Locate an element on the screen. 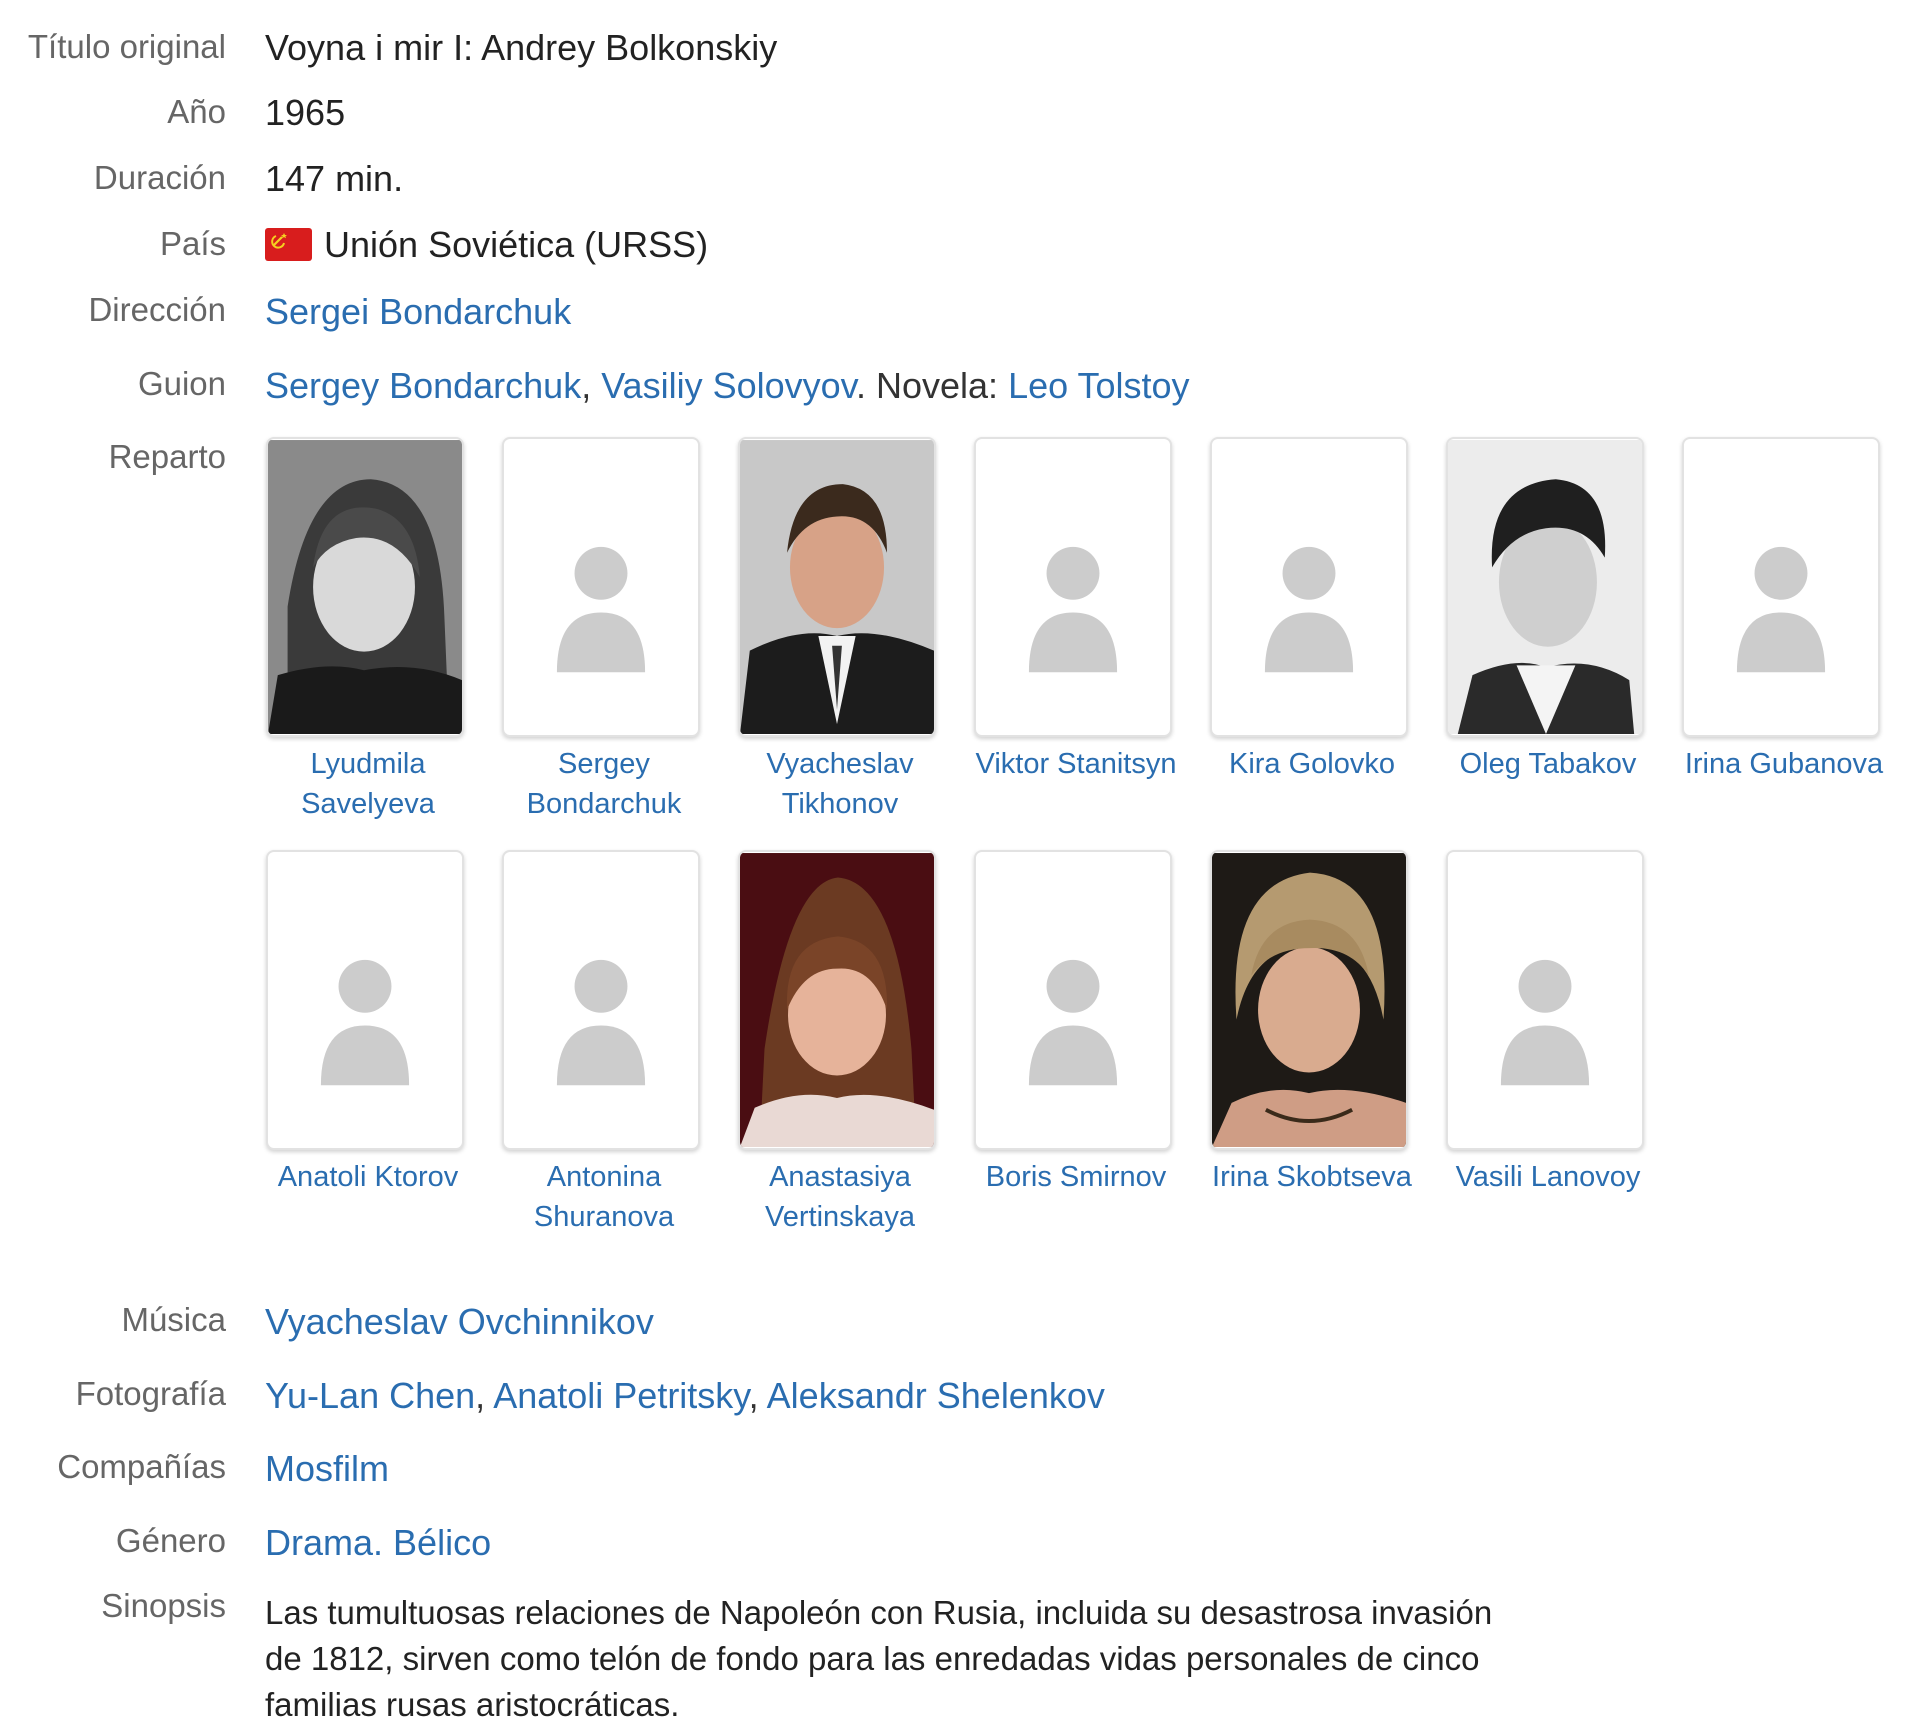 The width and height of the screenshot is (1920, 1735). cast-card: Sergey Bondarchuk is located at coordinates (604, 630).